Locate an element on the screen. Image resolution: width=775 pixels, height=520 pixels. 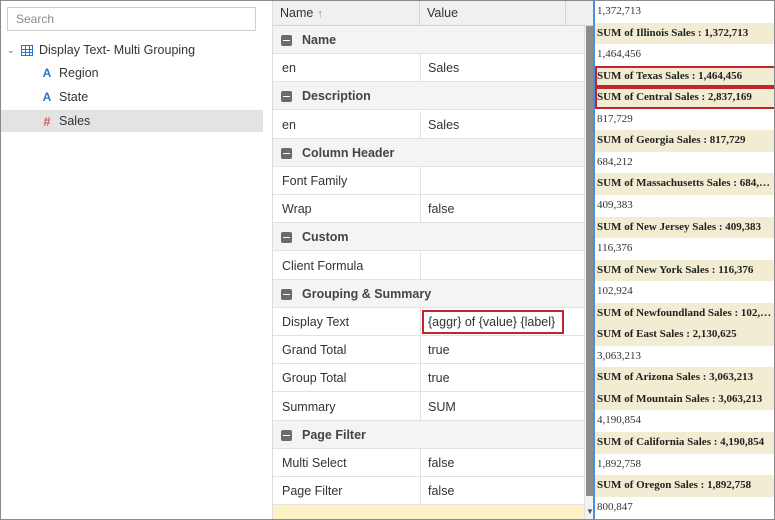
tree-item-label: State is located at coordinates (74, 97).